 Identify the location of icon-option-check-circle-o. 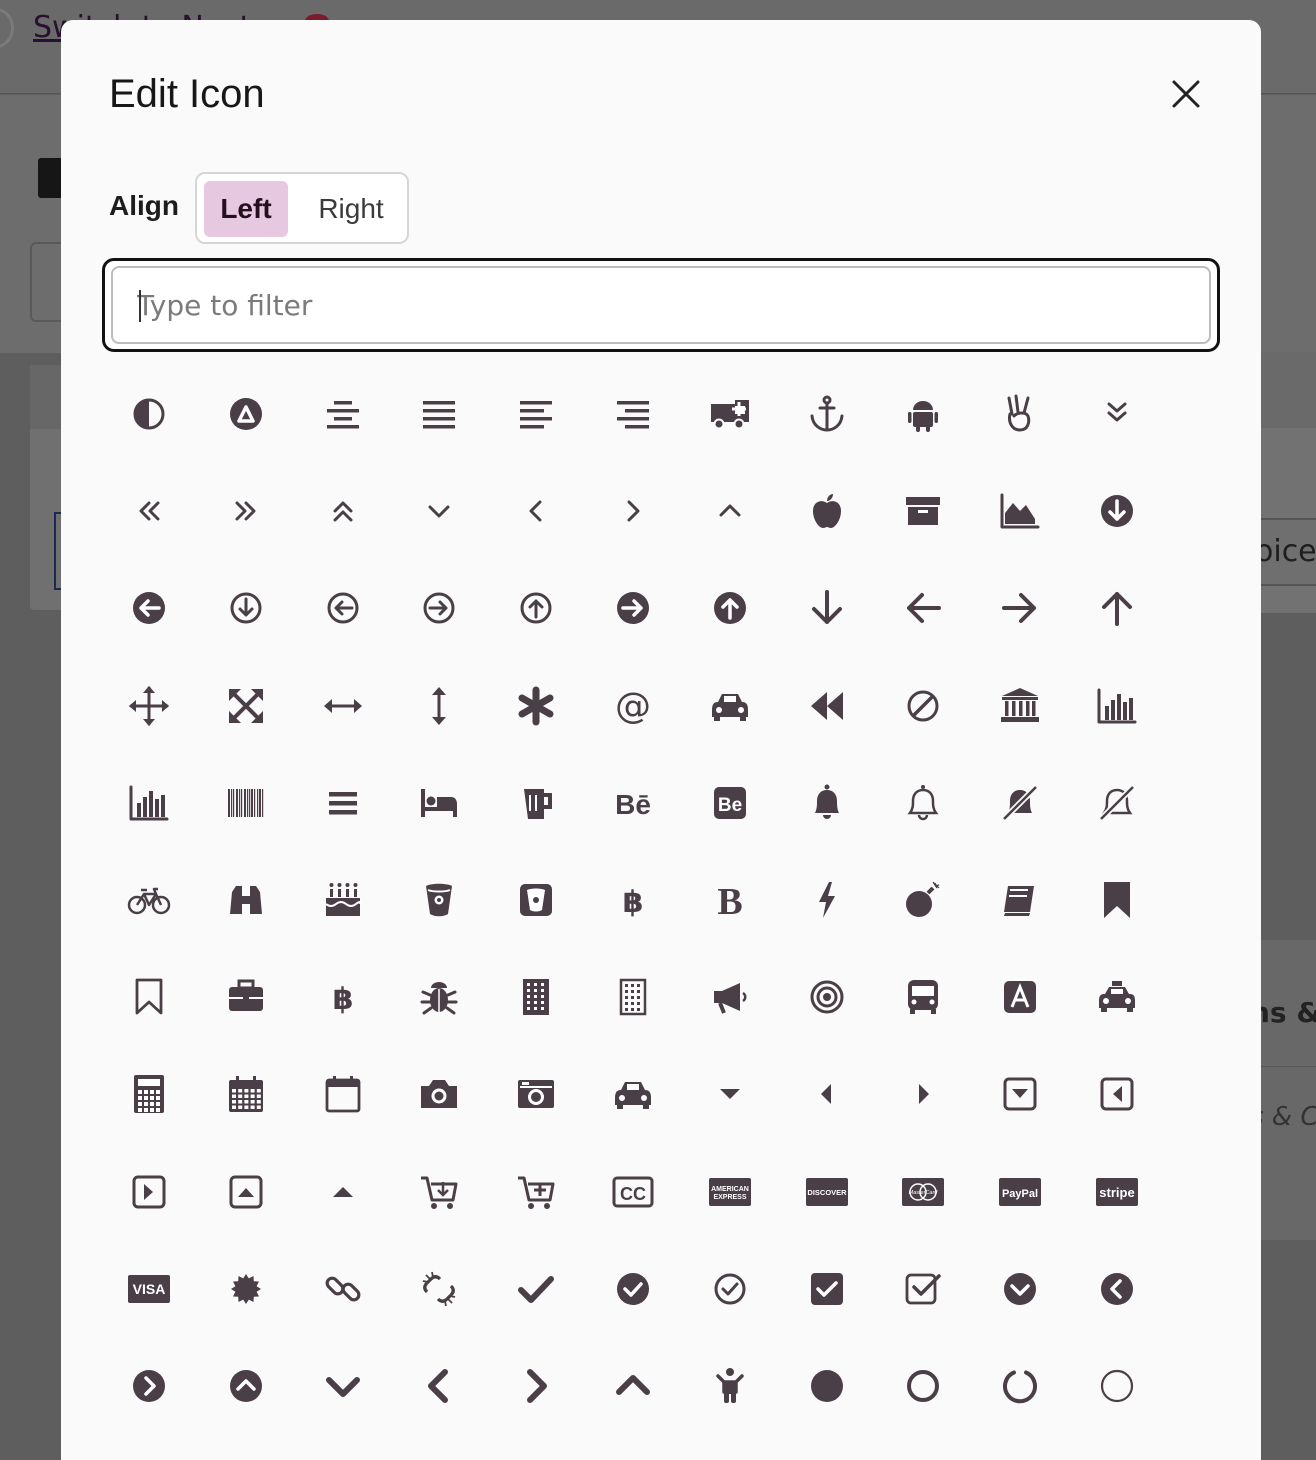
(730, 1289).